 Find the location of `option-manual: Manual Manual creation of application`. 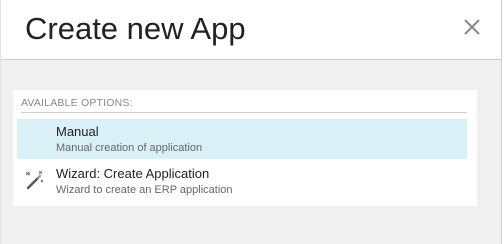

option-manual: Manual Manual creation of application is located at coordinates (242, 139).